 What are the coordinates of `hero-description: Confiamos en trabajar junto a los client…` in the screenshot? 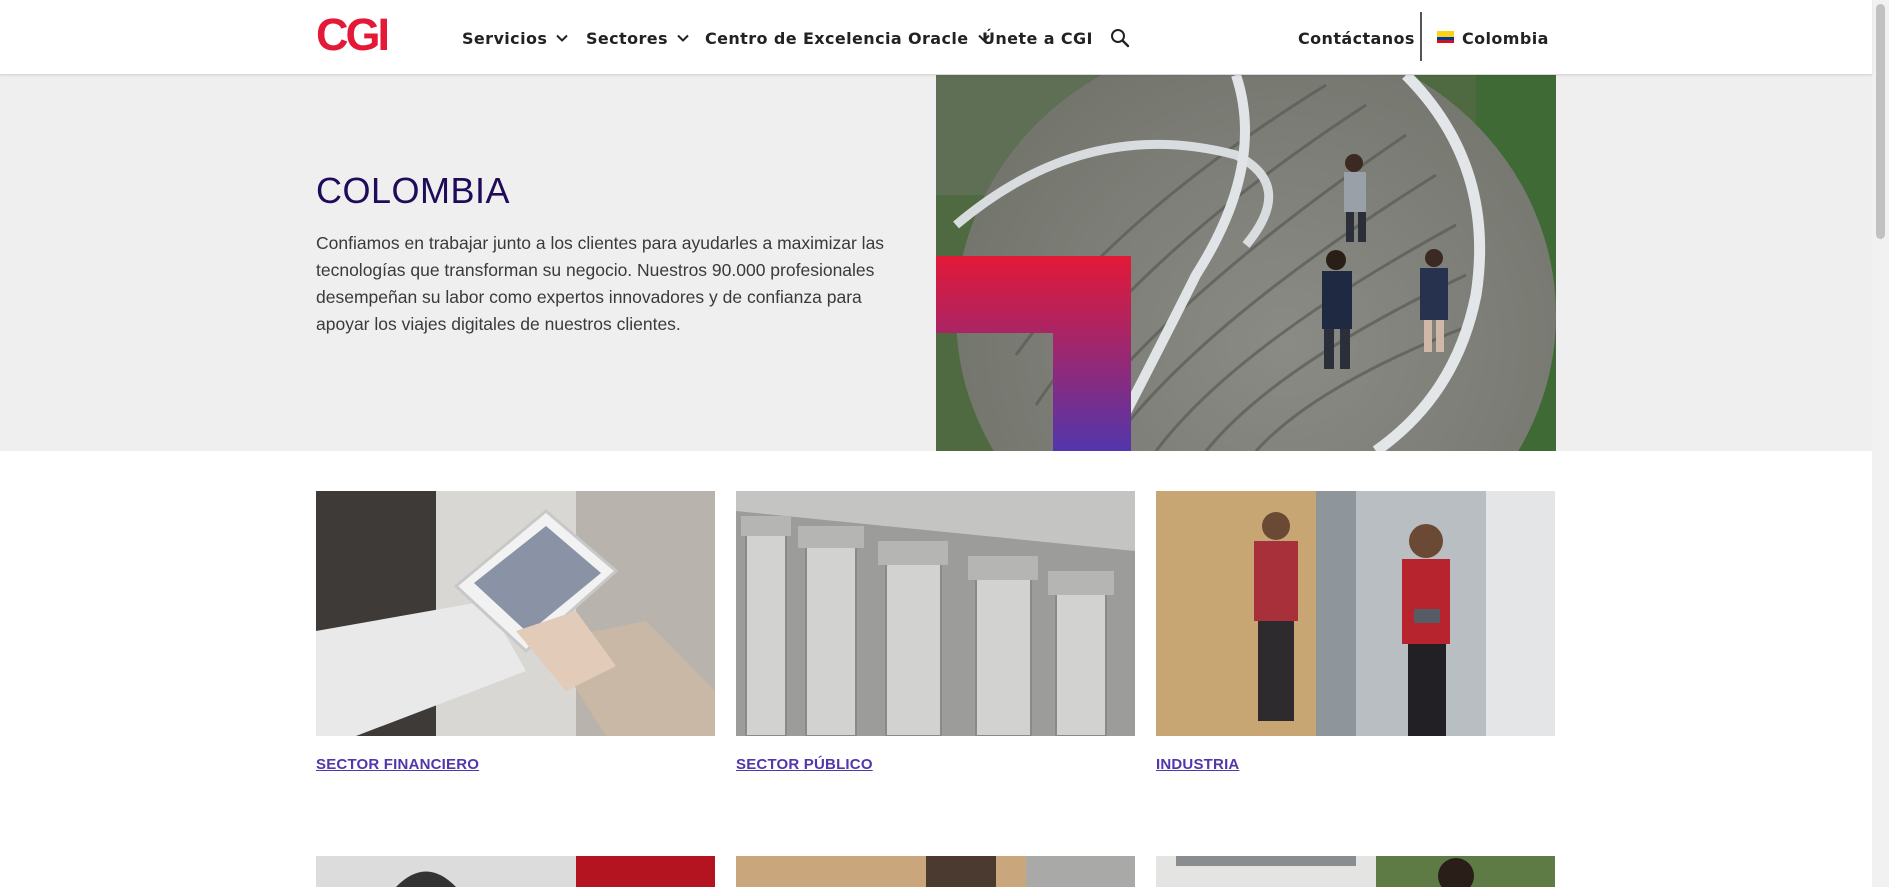 It's located at (600, 283).